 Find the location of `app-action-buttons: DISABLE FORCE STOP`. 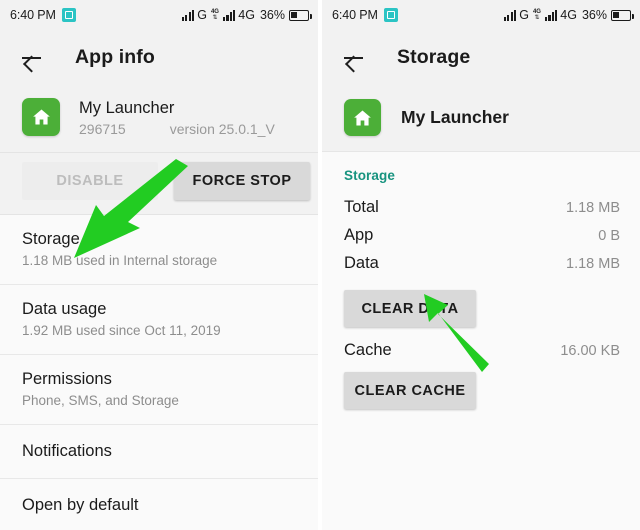

app-action-buttons: DISABLE FORCE STOP is located at coordinates (159, 183).